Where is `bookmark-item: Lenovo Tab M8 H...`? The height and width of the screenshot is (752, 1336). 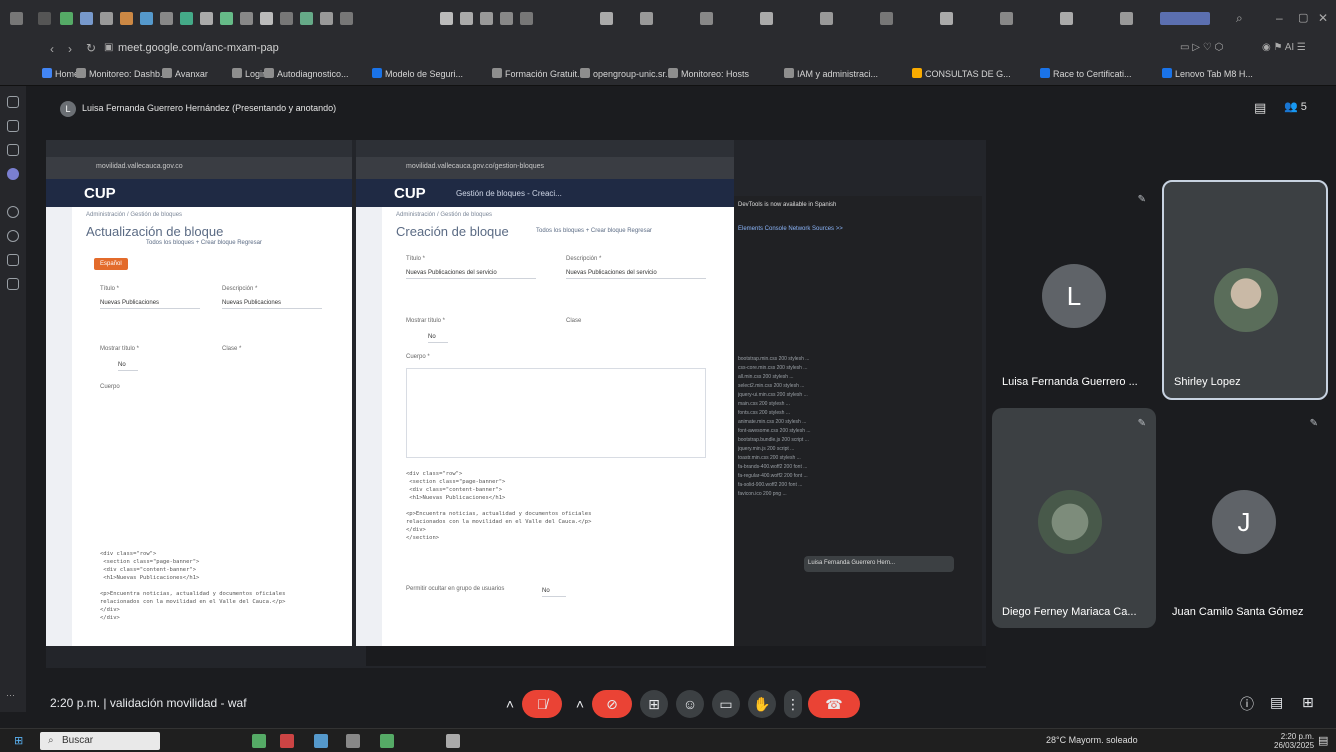
bookmark-item: Lenovo Tab M8 H... is located at coordinates (1207, 73).